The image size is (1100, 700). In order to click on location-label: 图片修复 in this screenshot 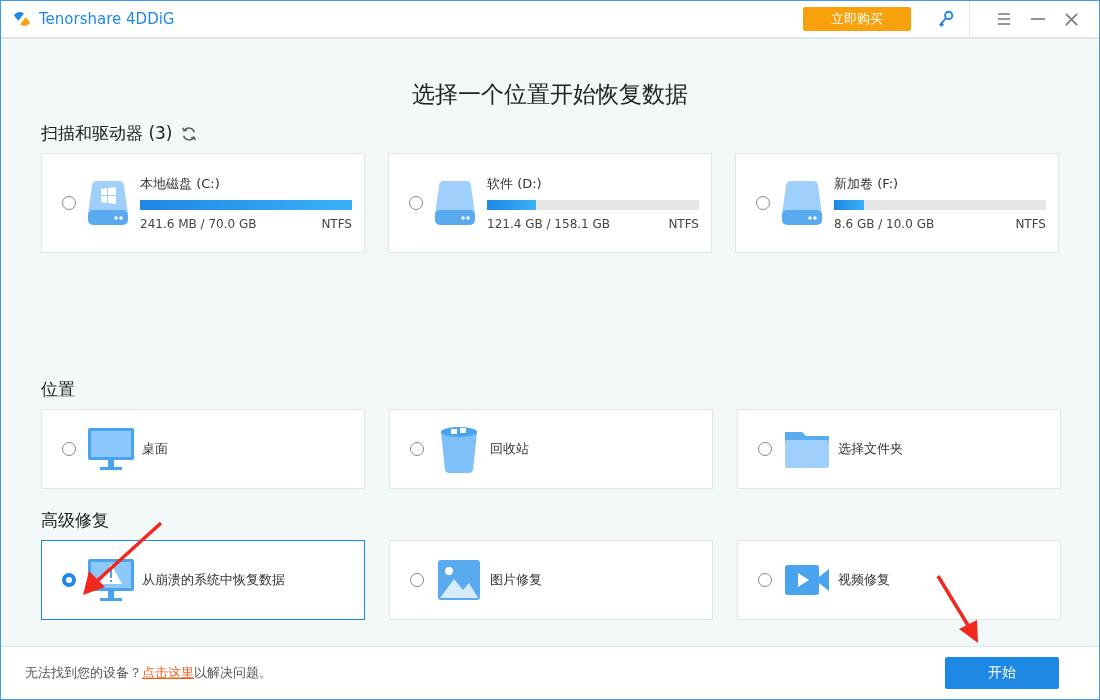, I will do `click(516, 580)`.